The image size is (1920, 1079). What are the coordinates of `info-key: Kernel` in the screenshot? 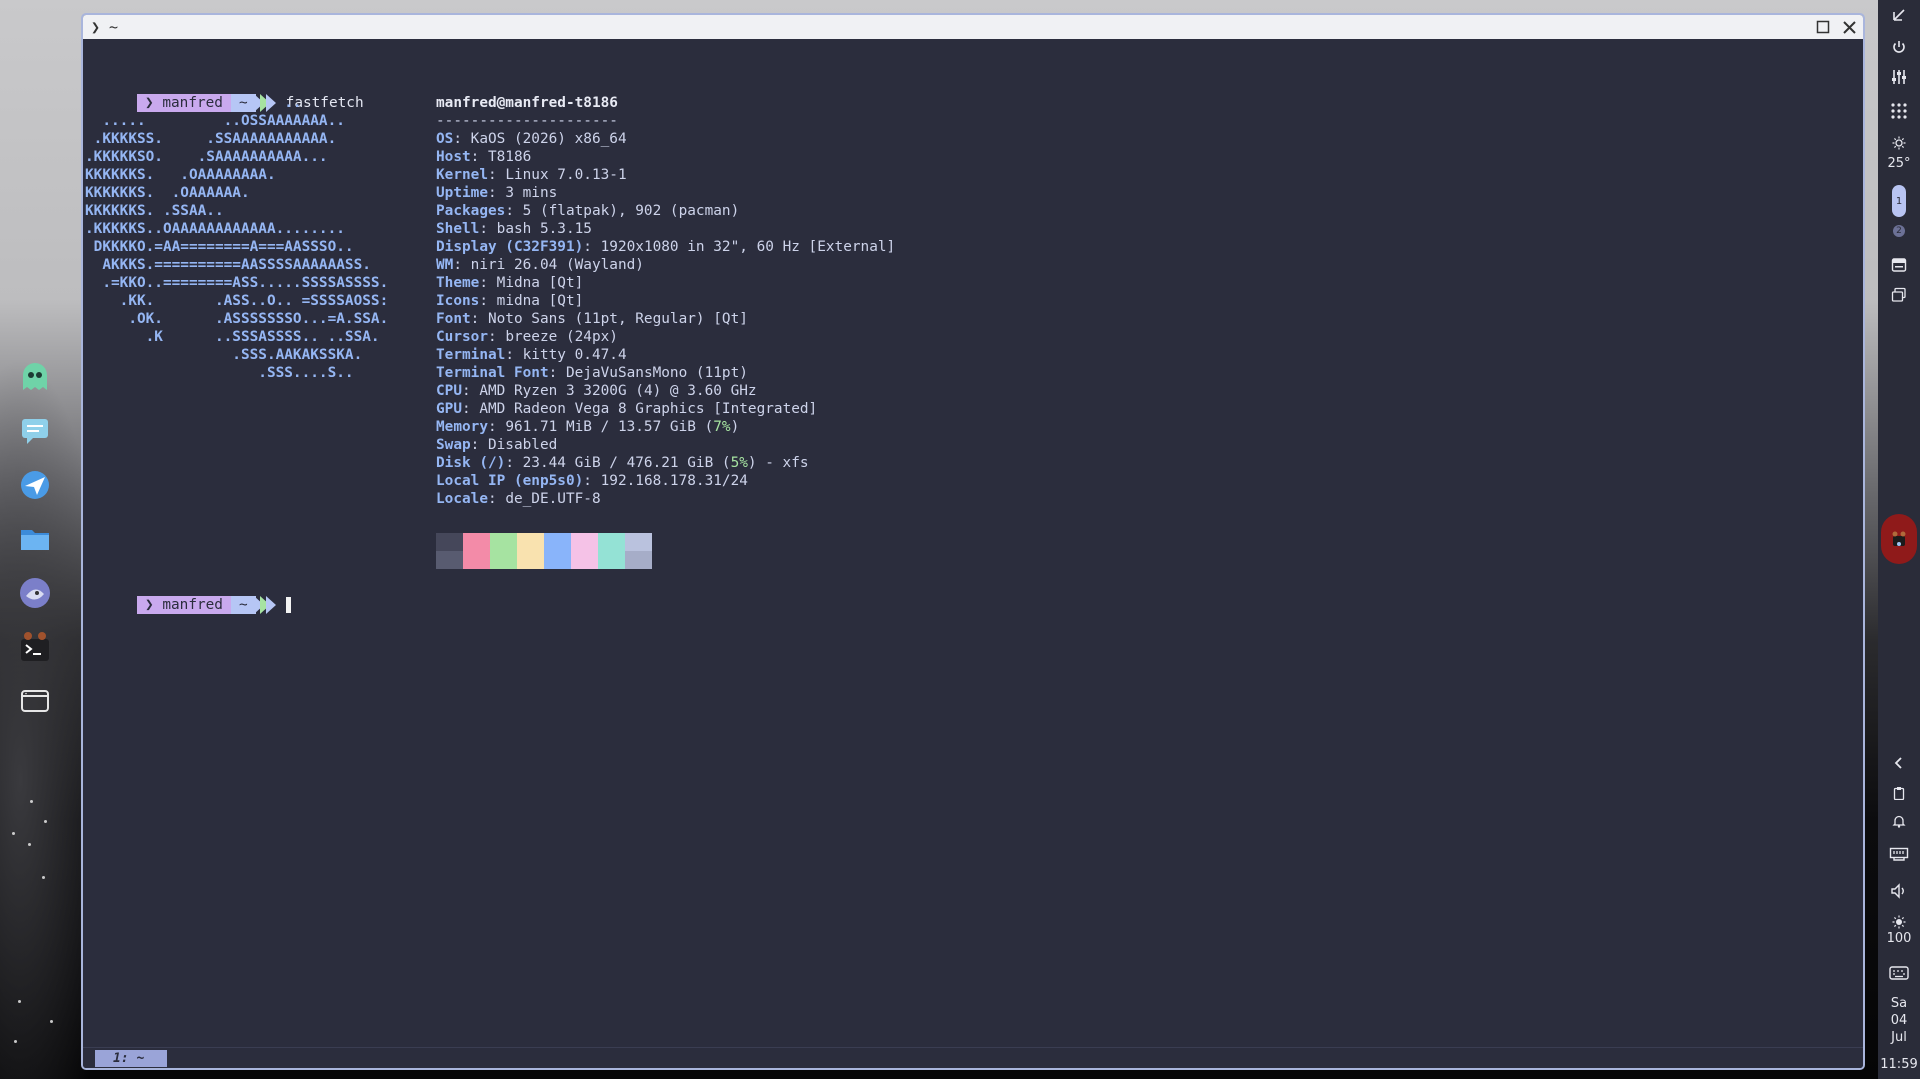 It's located at (462, 175).